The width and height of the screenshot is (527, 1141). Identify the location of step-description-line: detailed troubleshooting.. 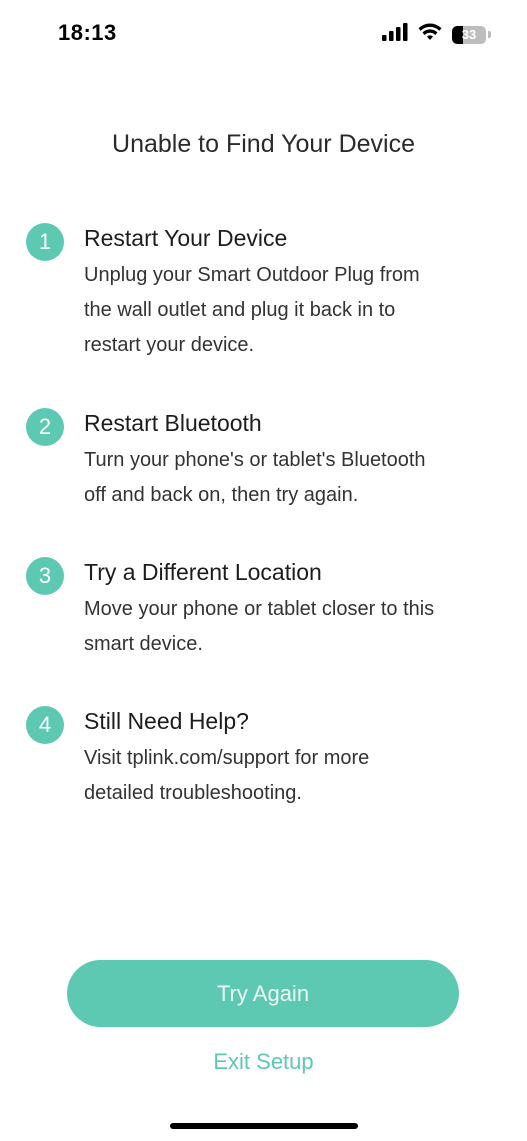
(193, 793).